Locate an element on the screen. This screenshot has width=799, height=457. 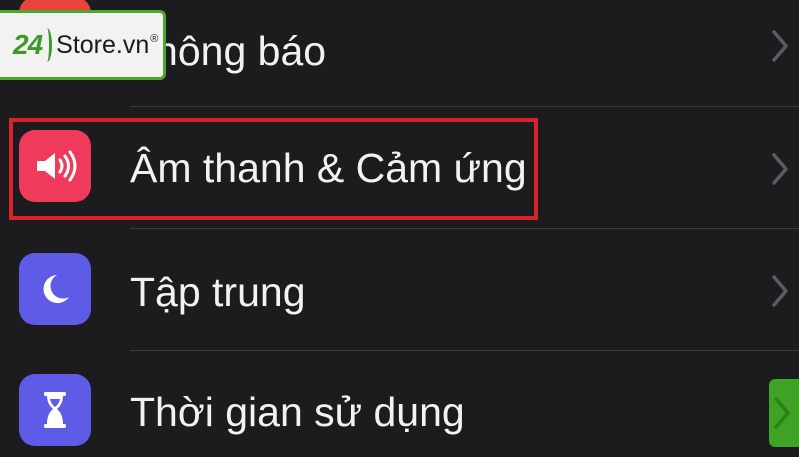
logo-text: Store.vn is located at coordinates (103, 44).